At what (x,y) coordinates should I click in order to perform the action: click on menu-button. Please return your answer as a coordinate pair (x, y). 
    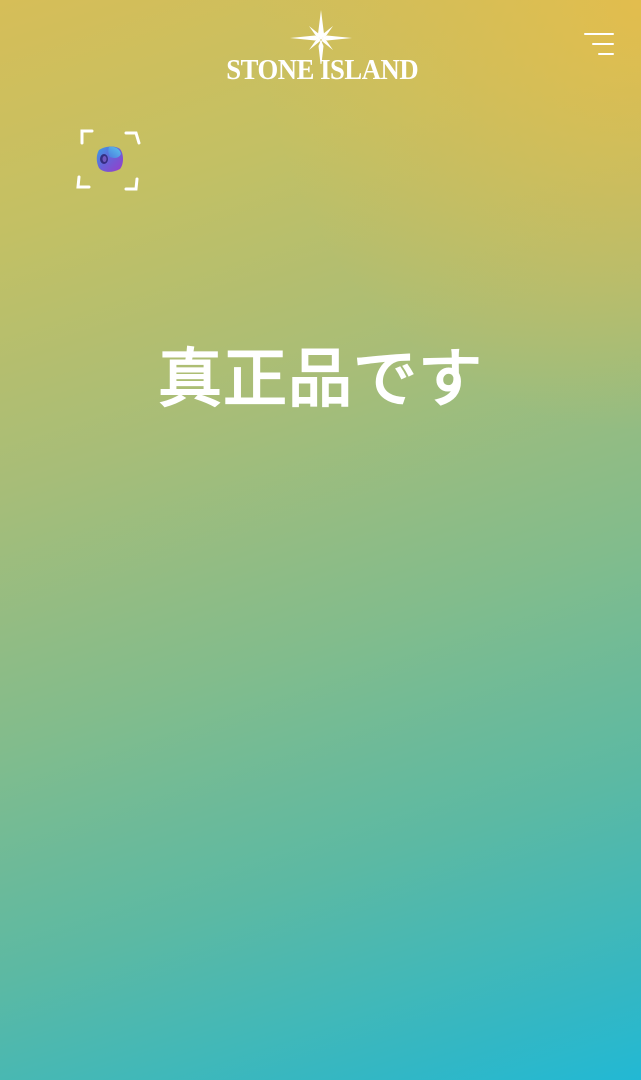
    Looking at the image, I should click on (598, 45).